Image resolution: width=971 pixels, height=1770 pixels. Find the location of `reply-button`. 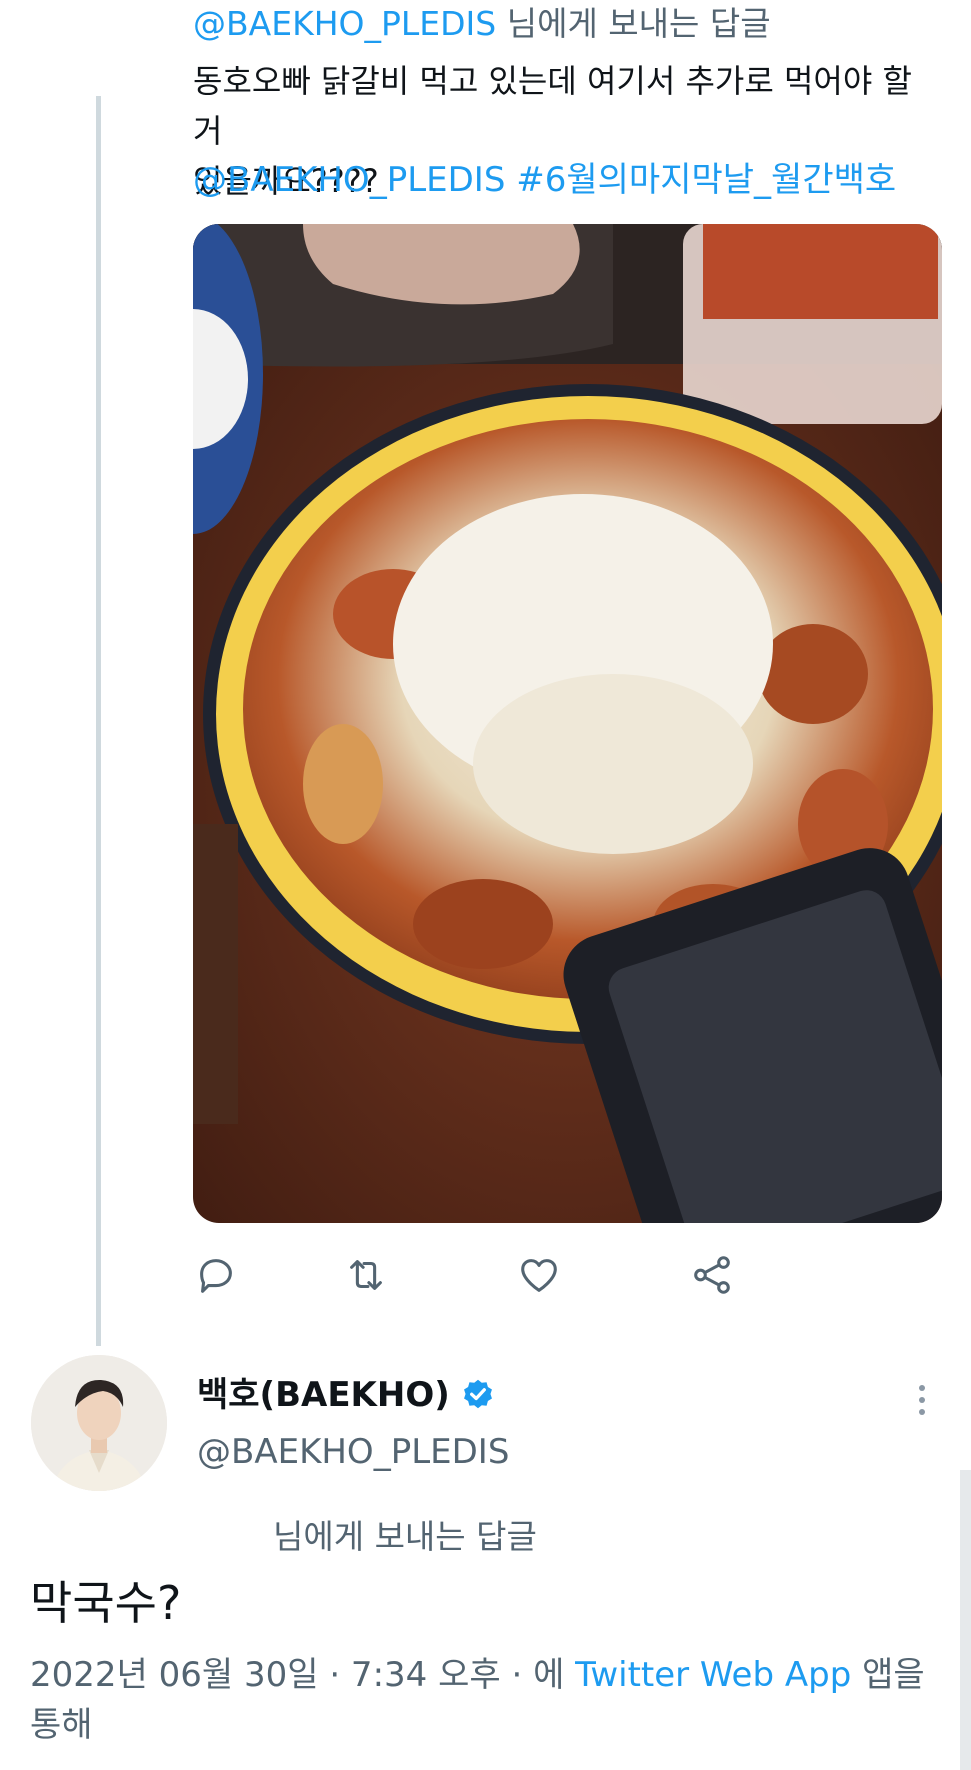

reply-button is located at coordinates (216, 1275).